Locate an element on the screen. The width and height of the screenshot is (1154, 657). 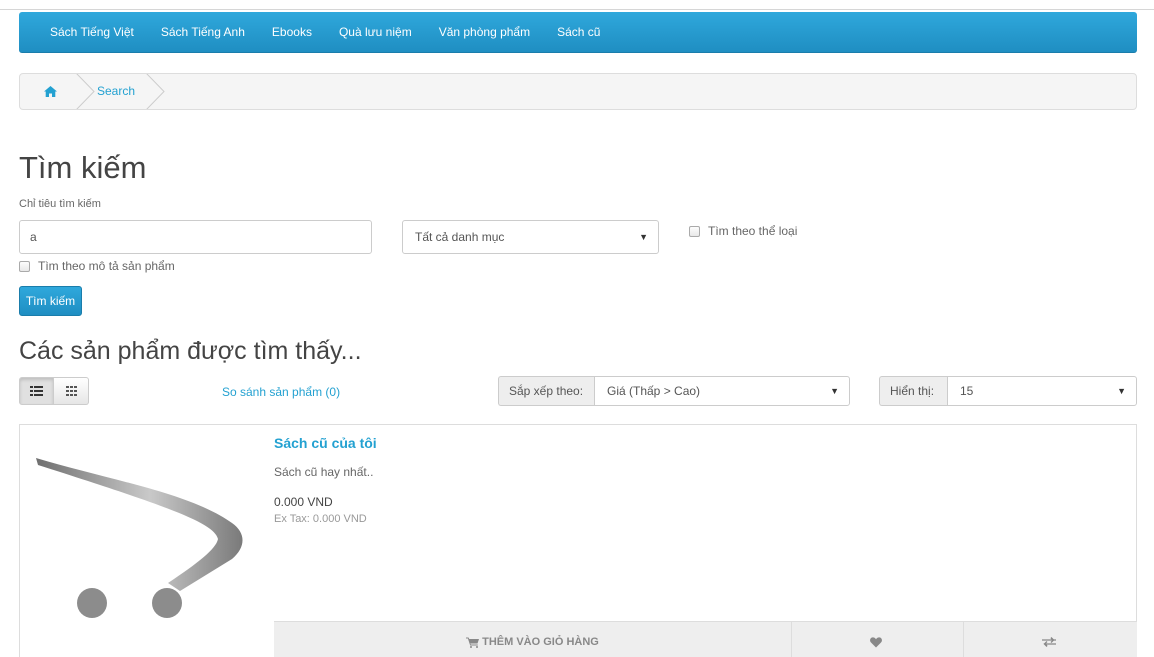
category-selected: Tất cả danh mục is located at coordinates (460, 237).